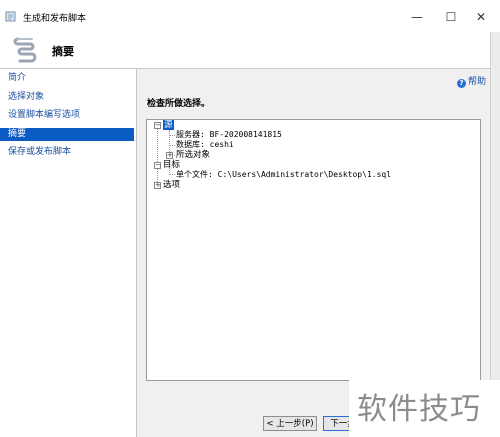 This screenshot has height=437, width=500. What do you see at coordinates (169, 155) in the screenshot?
I see `expand-selected-objects-toggle: +` at bounding box center [169, 155].